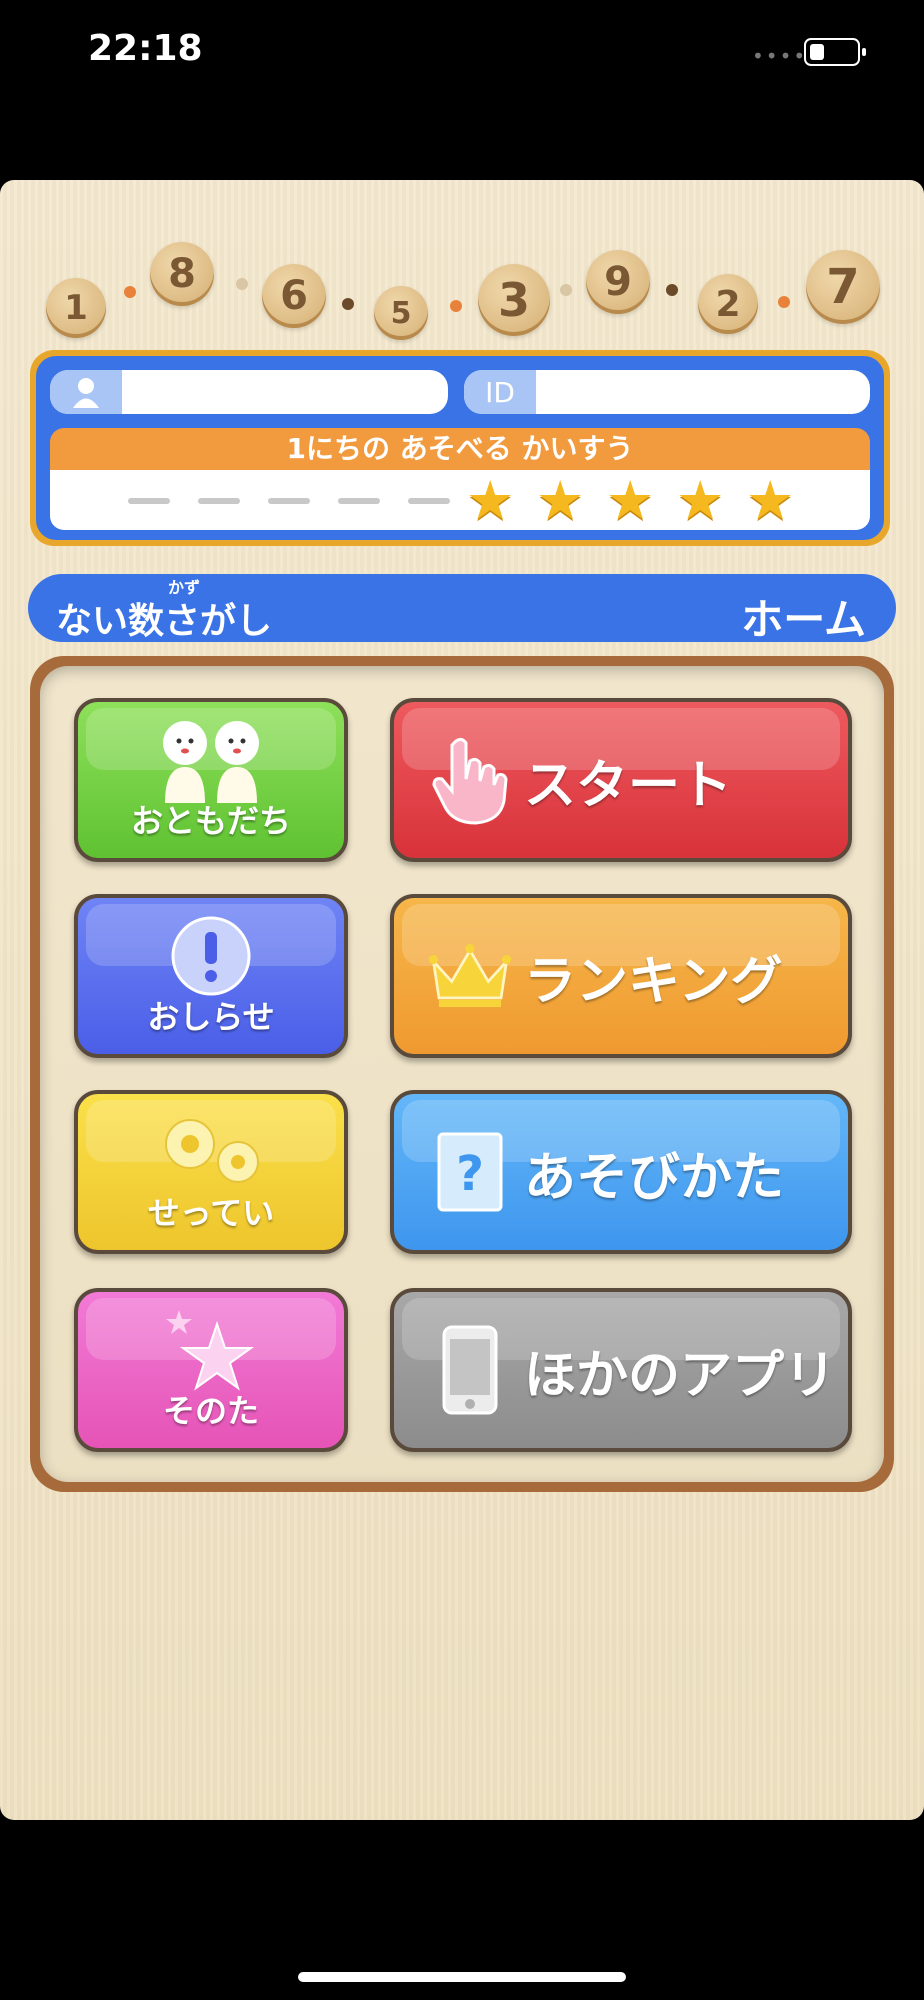 The image size is (924, 2000). I want to click on digit-chip: 3, so click(514, 300).